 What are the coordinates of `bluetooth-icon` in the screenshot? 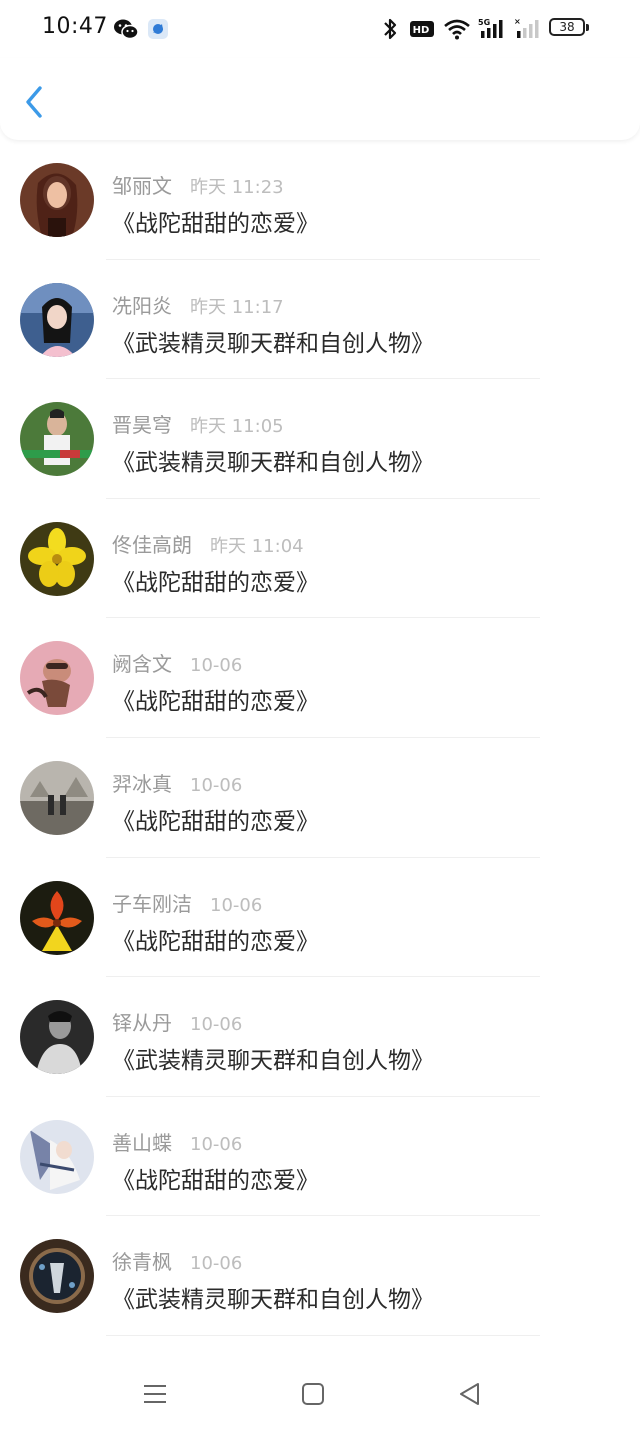 It's located at (390, 29).